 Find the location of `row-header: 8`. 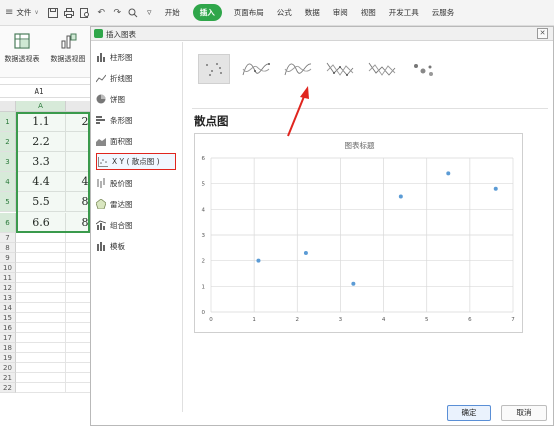

row-header: 8 is located at coordinates (8, 247).